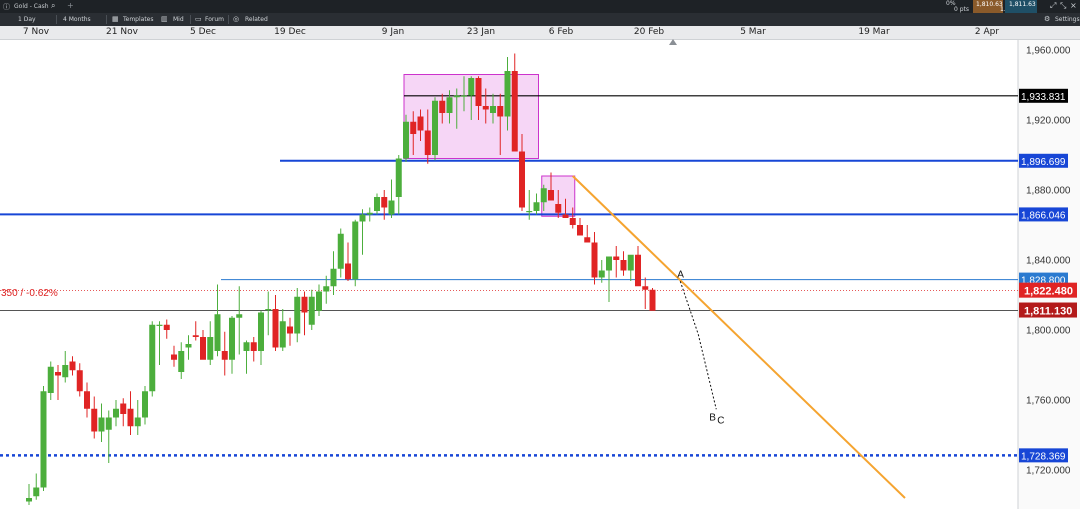 The image size is (1080, 509). Describe the element at coordinates (1048, 292) in the screenshot. I see `buy-price-label: 1,822.480` at that location.